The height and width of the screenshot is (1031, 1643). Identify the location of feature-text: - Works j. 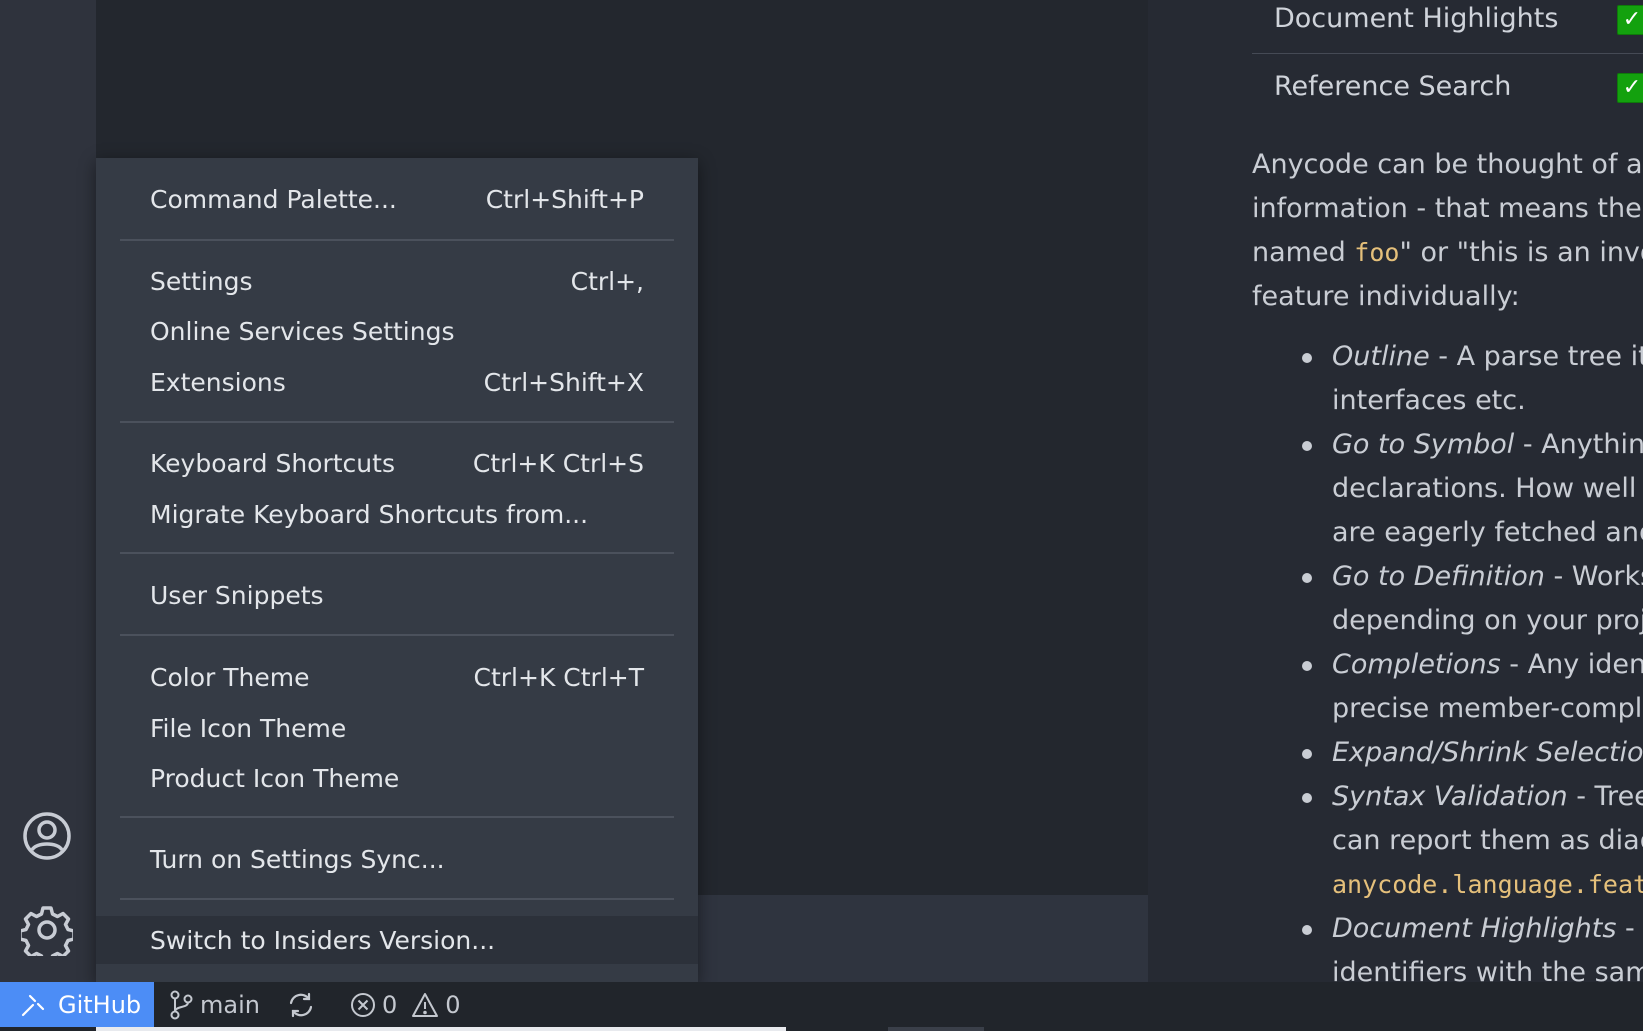
(1598, 576).